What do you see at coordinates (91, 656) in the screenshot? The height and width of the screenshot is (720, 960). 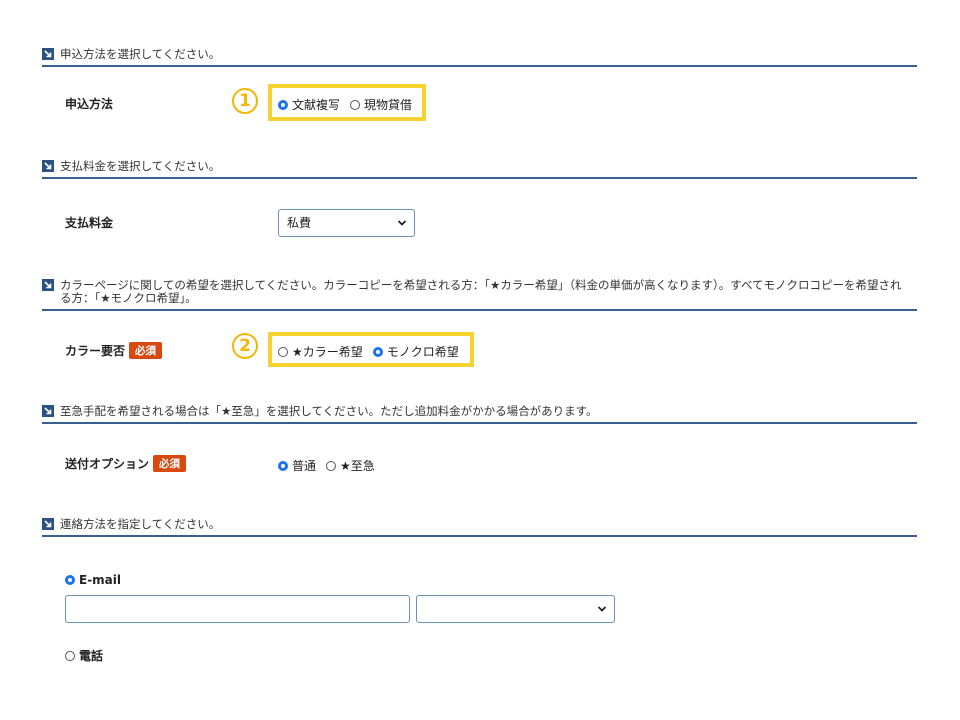 I see `radio-label: 電話` at bounding box center [91, 656].